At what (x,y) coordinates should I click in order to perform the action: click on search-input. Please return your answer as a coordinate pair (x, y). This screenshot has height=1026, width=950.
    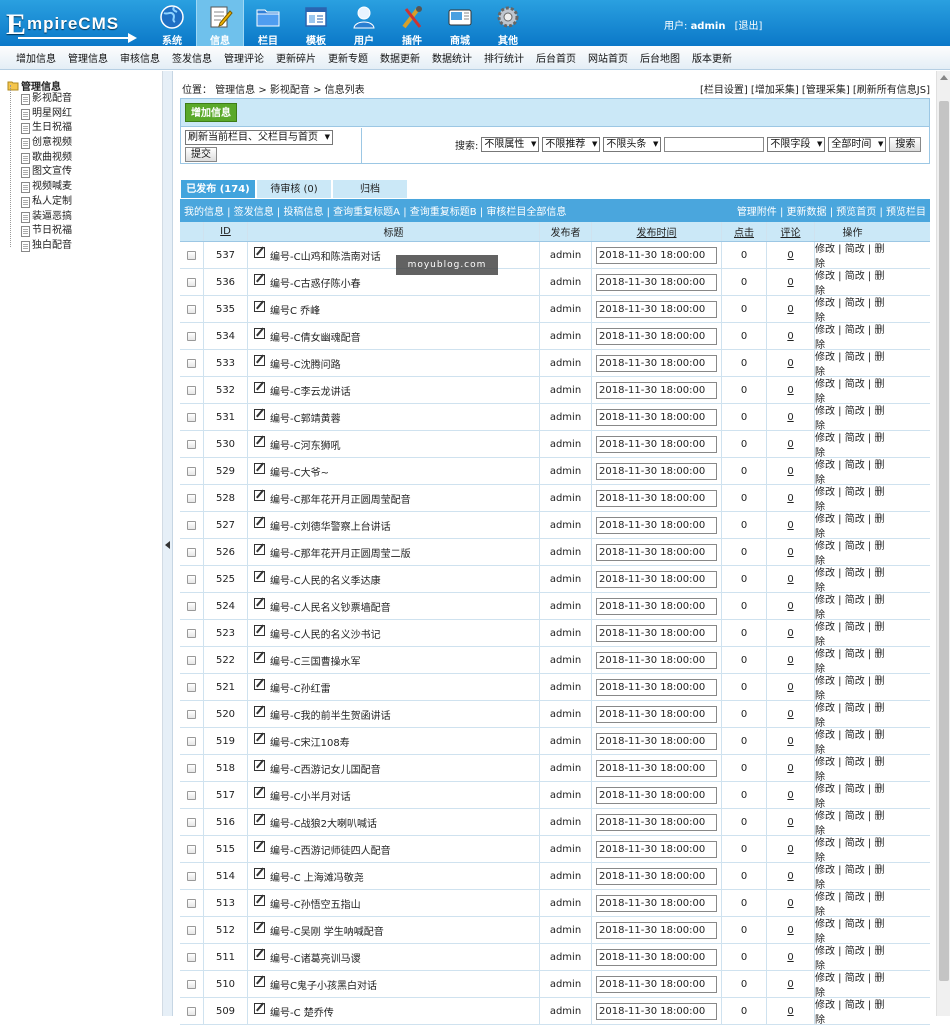
    Looking at the image, I should click on (714, 144).